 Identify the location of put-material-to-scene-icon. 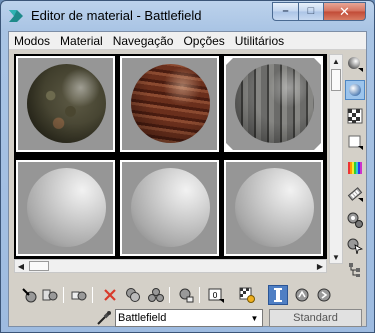
(50, 295).